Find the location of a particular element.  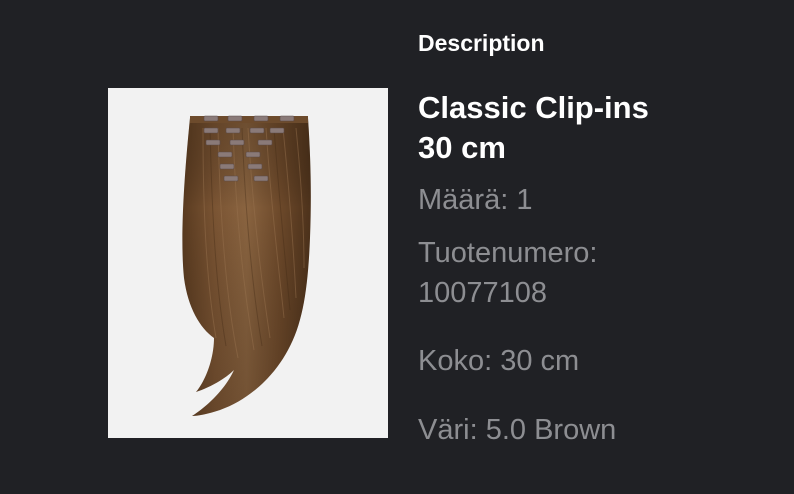

size-value: 30 cm is located at coordinates (540, 361).